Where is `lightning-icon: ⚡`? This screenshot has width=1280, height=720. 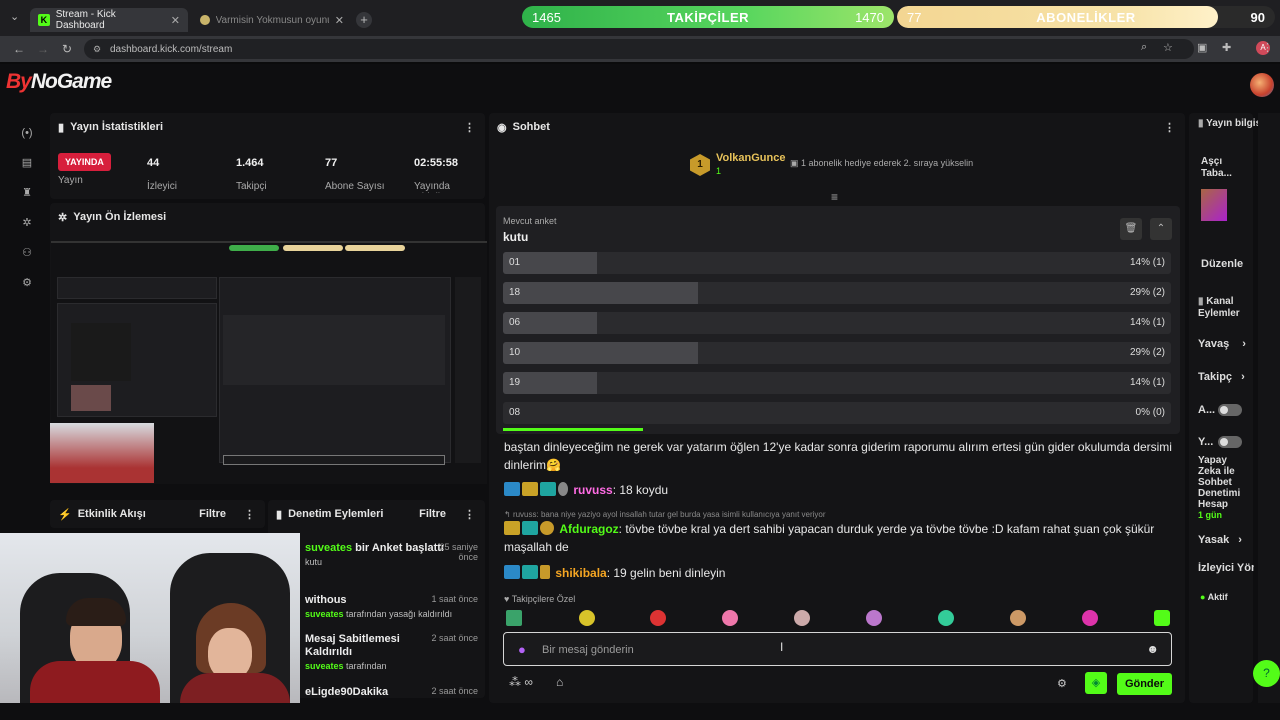
lightning-icon: ⚡ is located at coordinates (65, 514).